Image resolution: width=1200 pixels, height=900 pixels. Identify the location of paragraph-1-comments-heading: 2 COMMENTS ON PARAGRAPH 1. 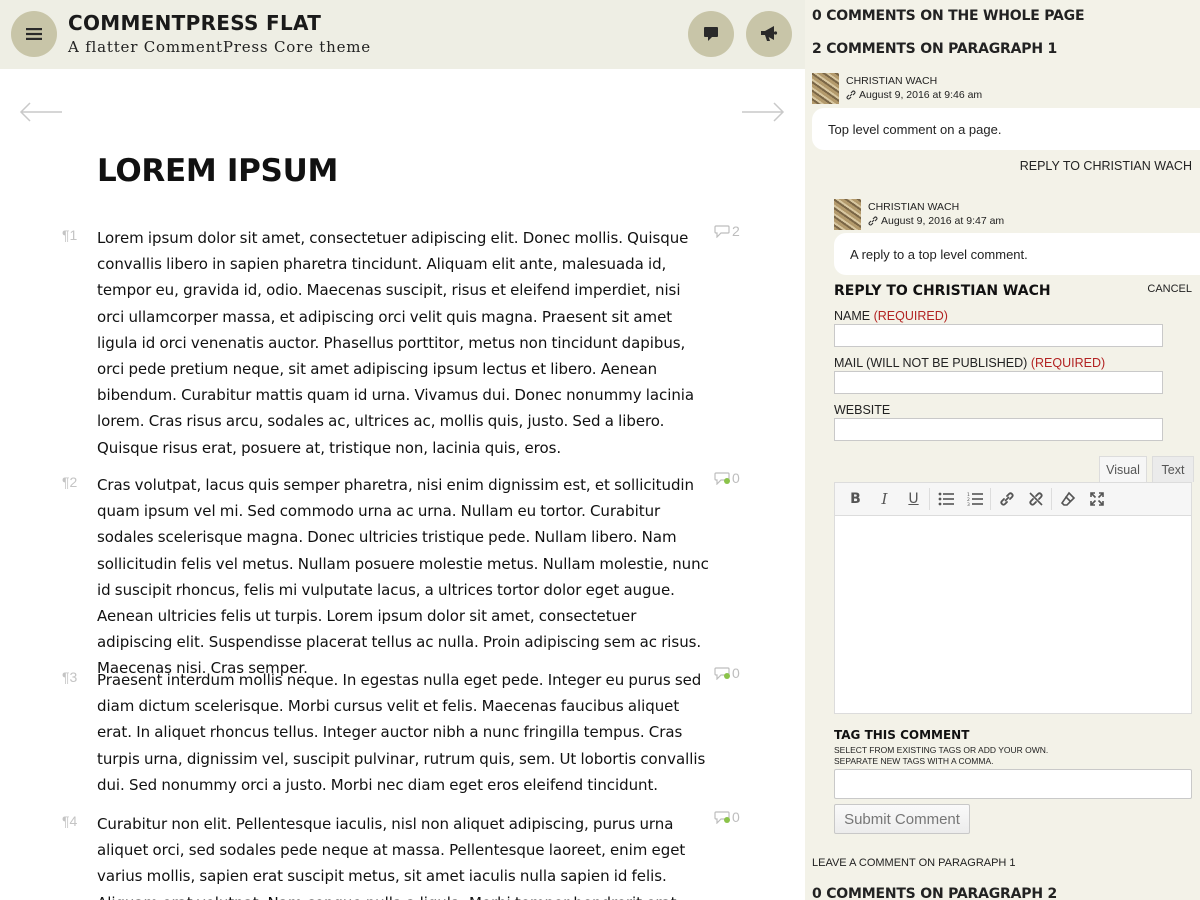
(934, 49).